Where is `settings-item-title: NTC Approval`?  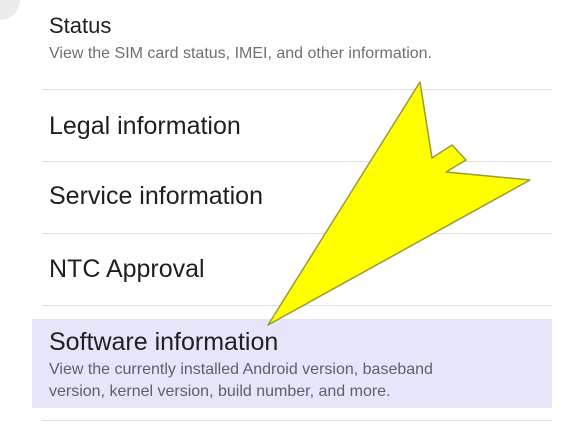 settings-item-title: NTC Approval is located at coordinates (127, 269).